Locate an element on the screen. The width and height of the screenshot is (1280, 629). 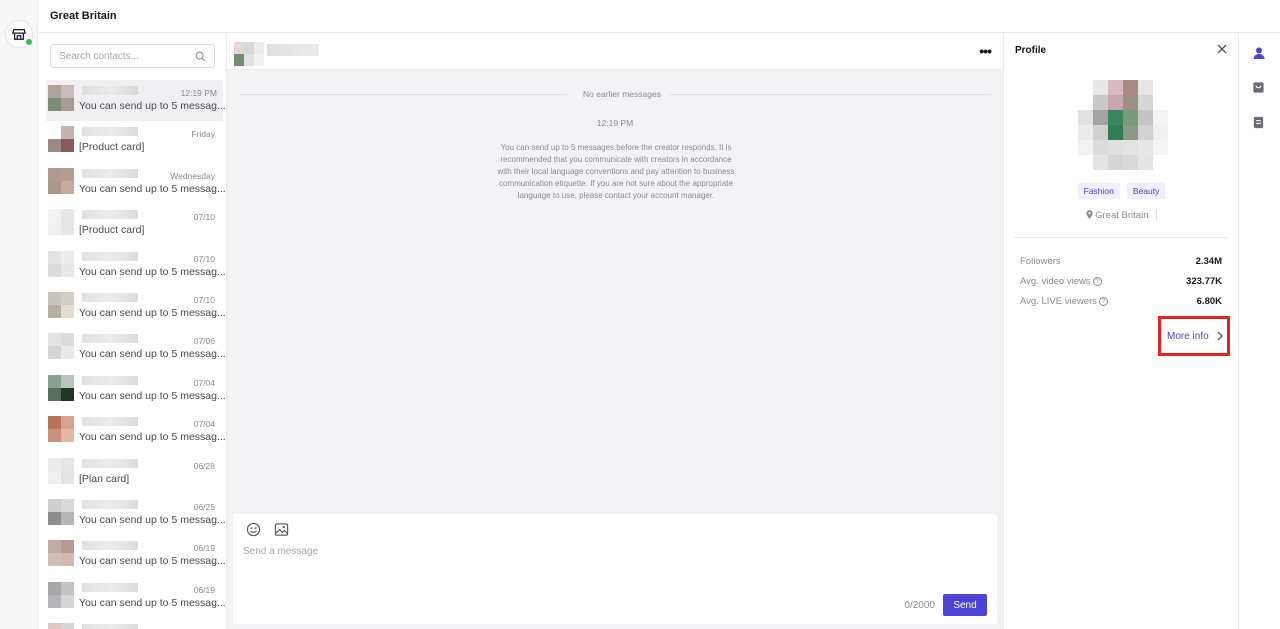
close-icon is located at coordinates (1222, 49).